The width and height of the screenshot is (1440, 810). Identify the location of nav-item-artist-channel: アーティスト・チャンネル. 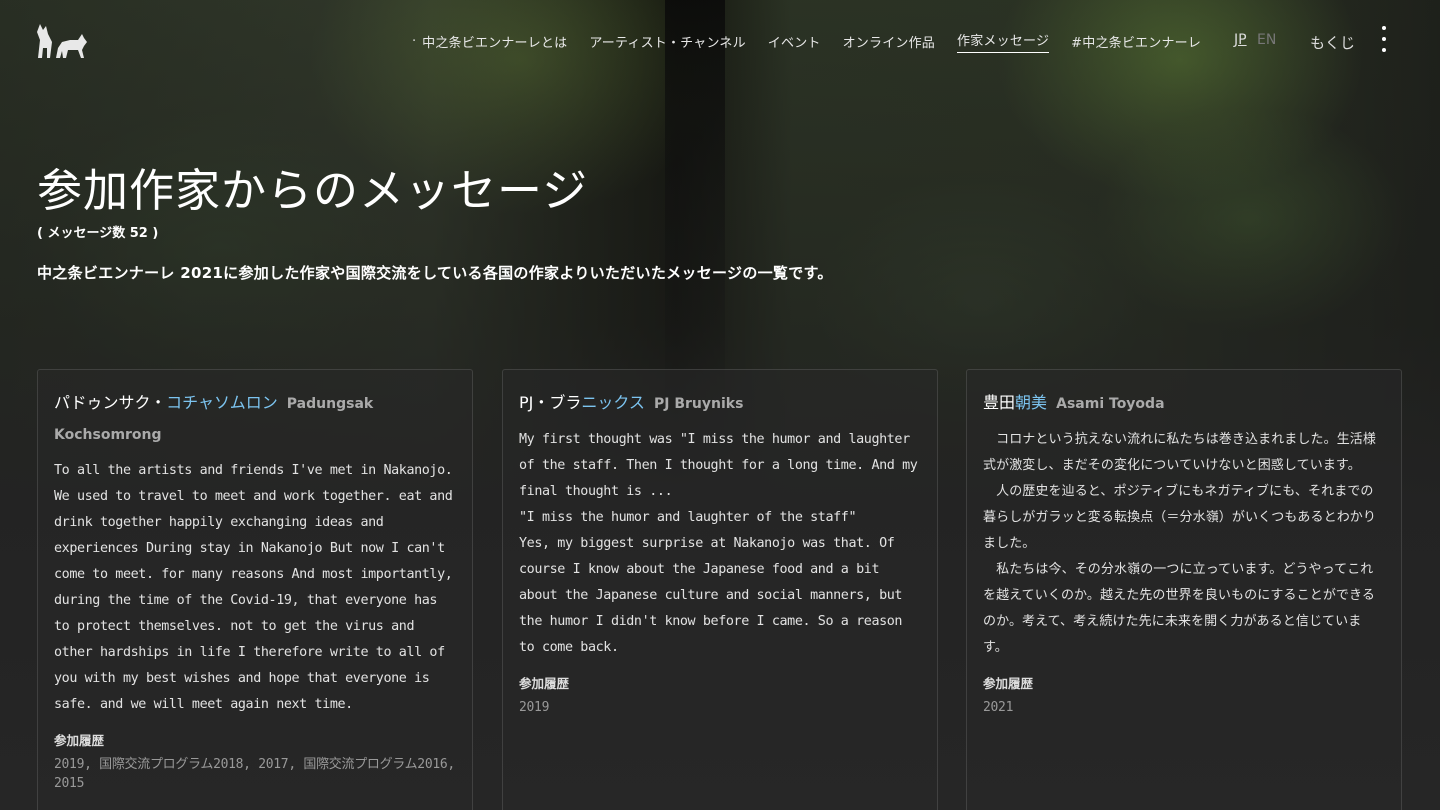
(667, 41).